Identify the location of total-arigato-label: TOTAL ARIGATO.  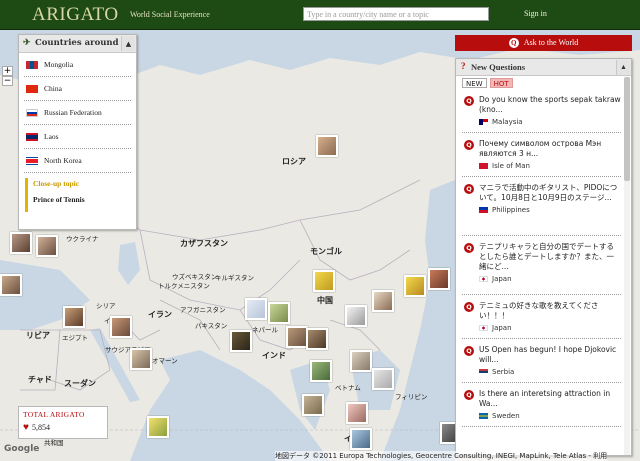
(54, 414).